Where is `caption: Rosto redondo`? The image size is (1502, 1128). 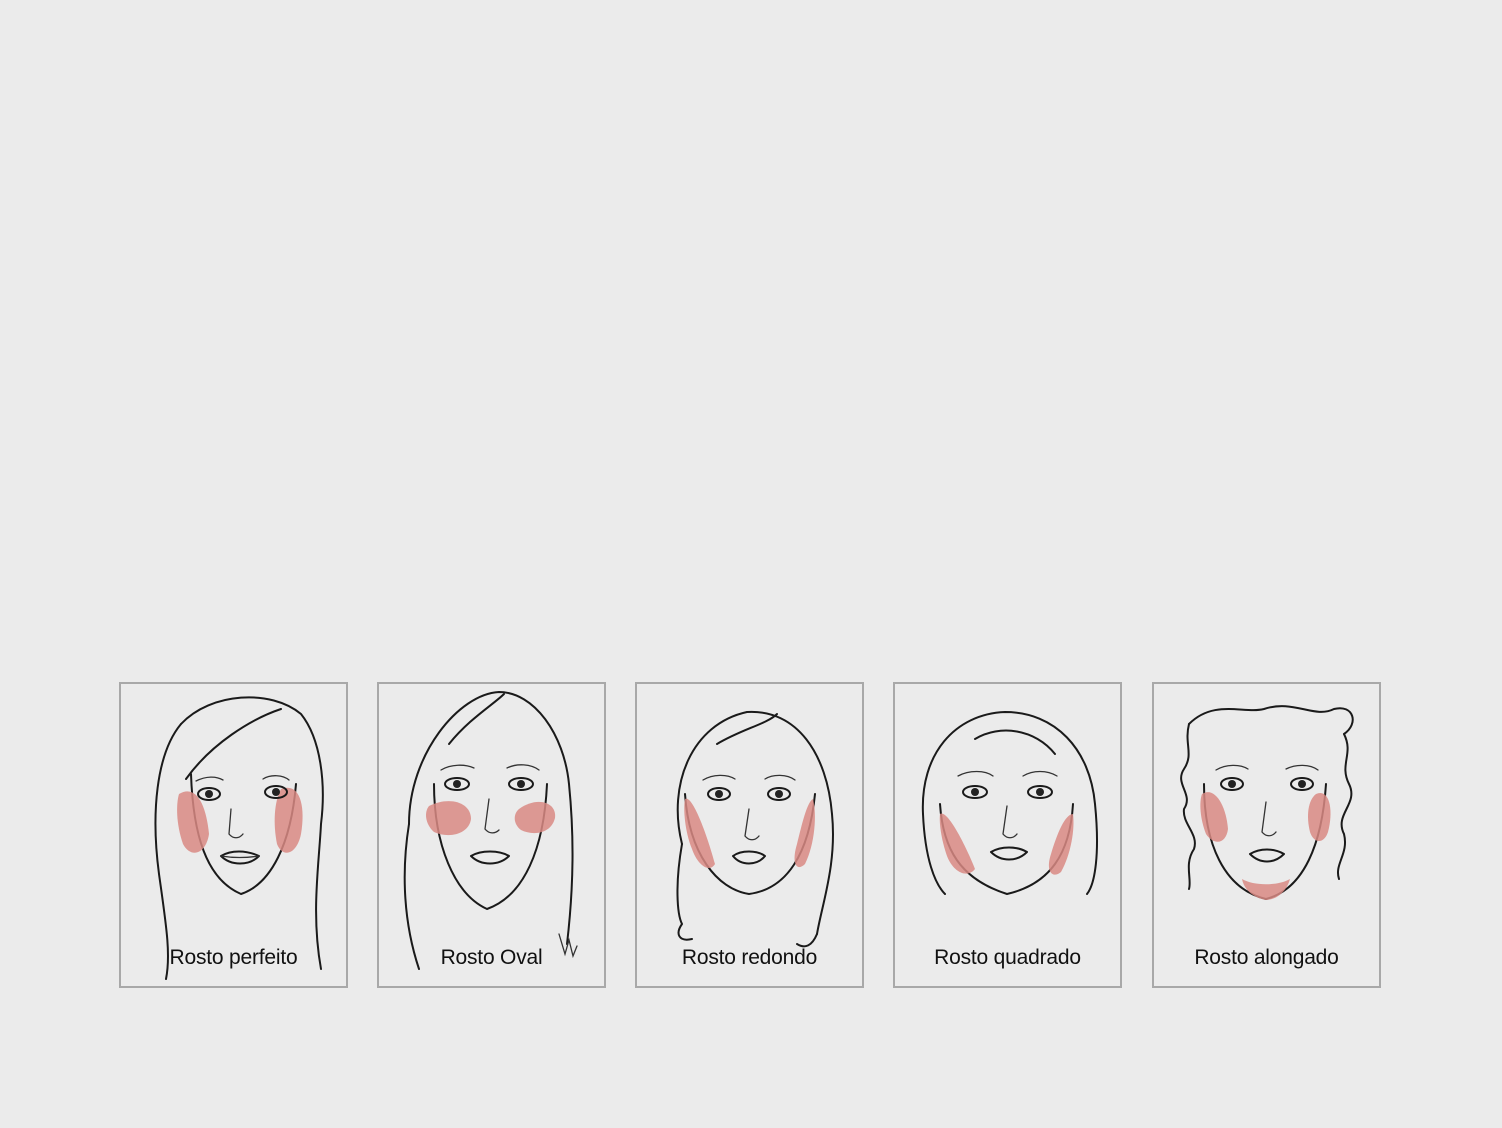
caption: Rosto redondo is located at coordinates (749, 957).